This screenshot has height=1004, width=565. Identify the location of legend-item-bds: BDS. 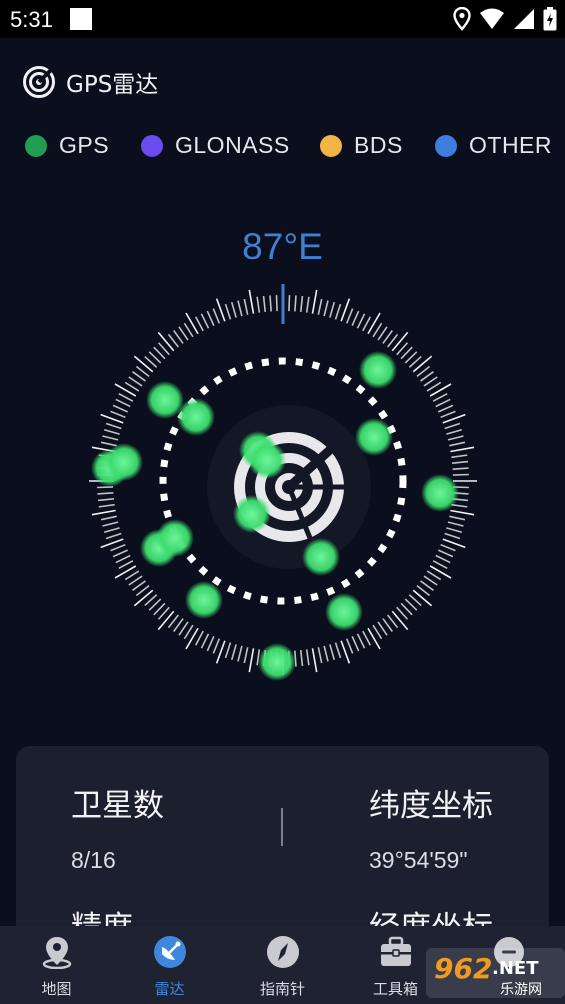
(361, 145).